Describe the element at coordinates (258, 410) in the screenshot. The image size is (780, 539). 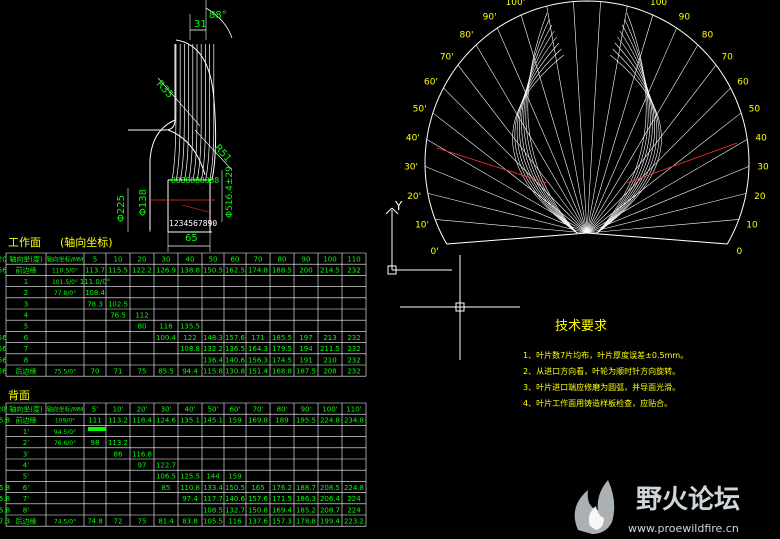
I see `table-header-cell: 70'` at that location.